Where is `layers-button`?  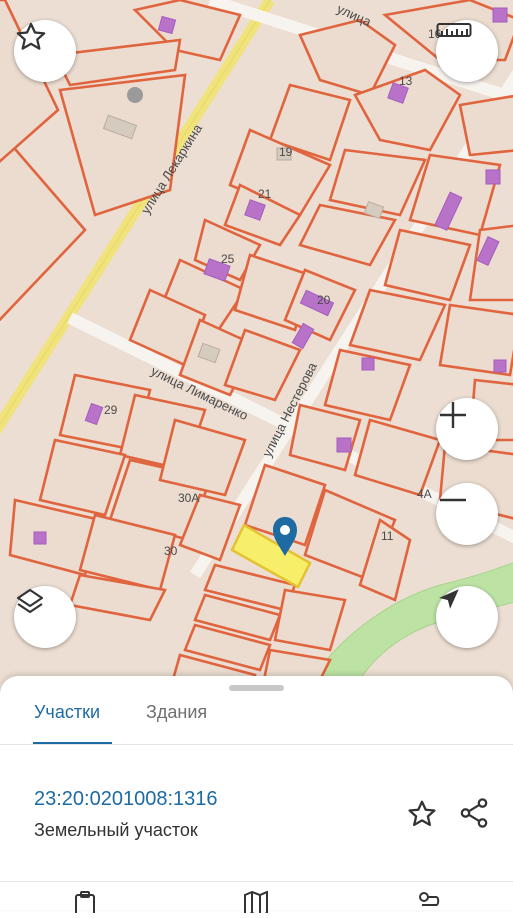 layers-button is located at coordinates (45, 617).